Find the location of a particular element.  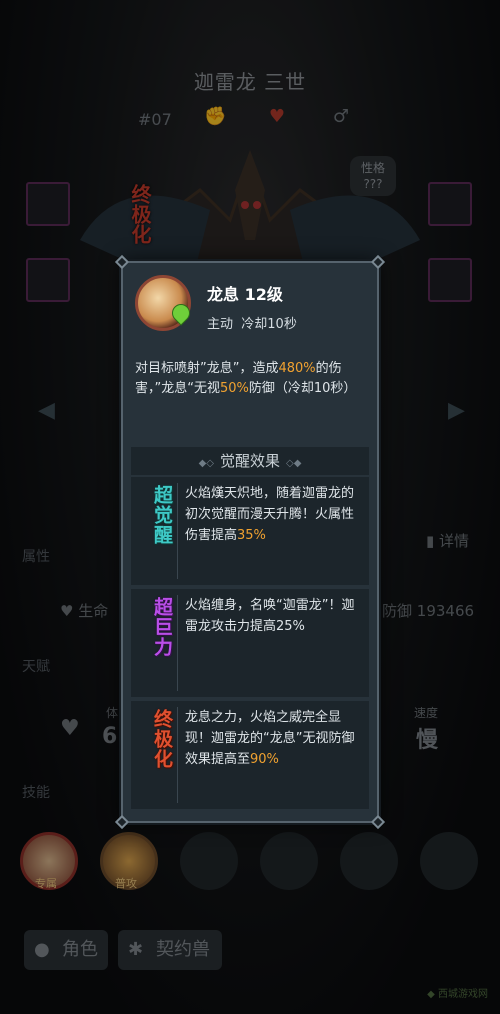

skill-type: 主动 is located at coordinates (220, 324).